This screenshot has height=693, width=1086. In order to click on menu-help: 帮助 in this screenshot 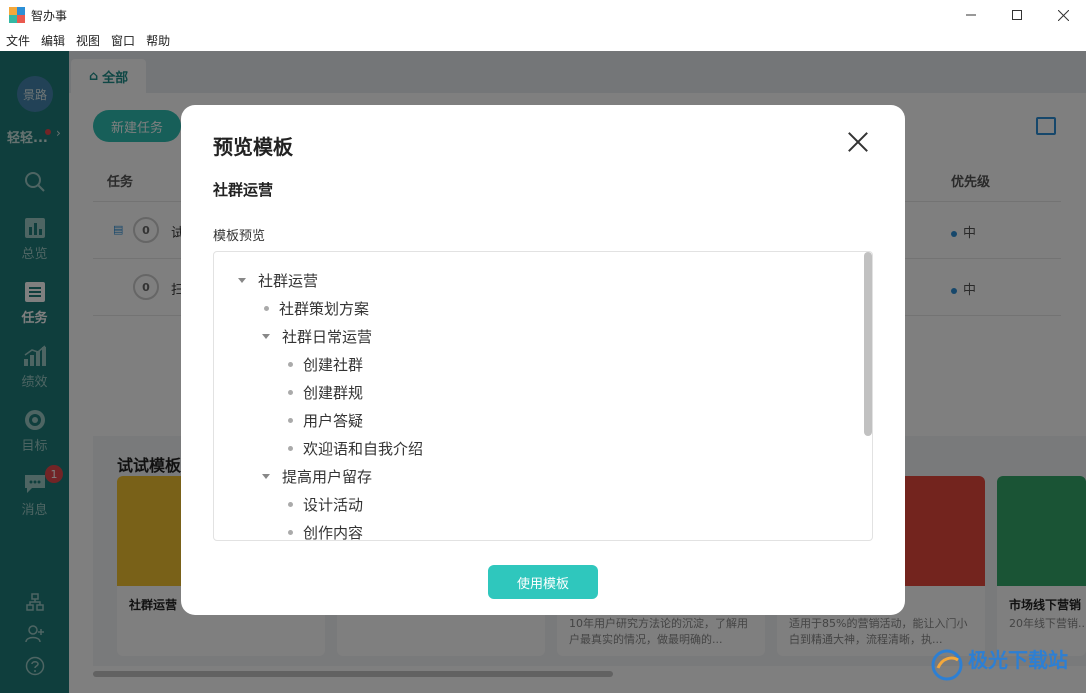, I will do `click(158, 40)`.